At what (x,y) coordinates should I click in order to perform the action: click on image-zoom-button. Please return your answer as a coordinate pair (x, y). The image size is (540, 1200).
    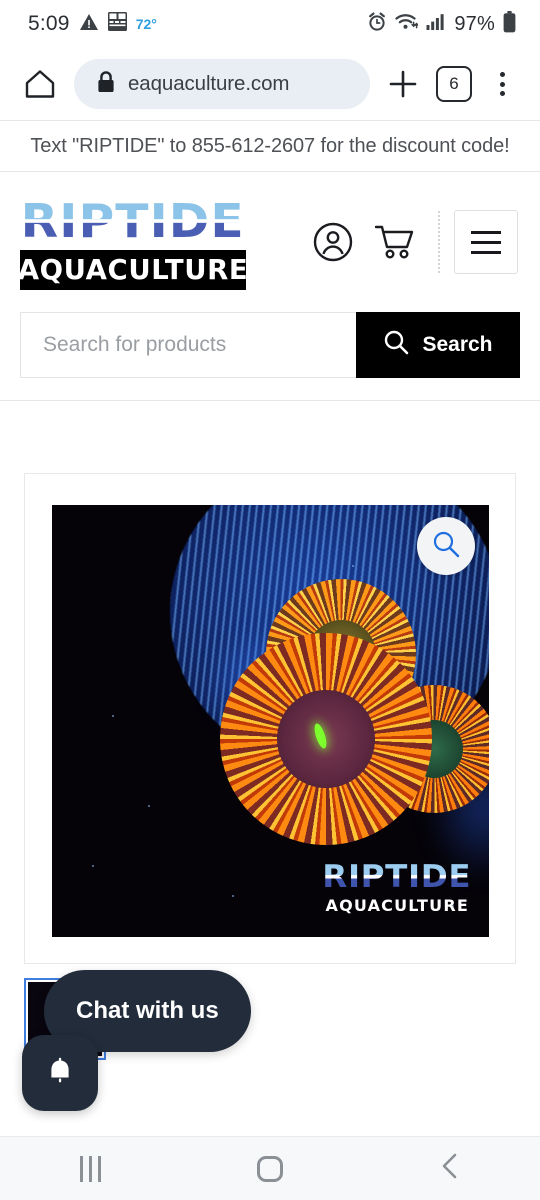
    Looking at the image, I should click on (446, 546).